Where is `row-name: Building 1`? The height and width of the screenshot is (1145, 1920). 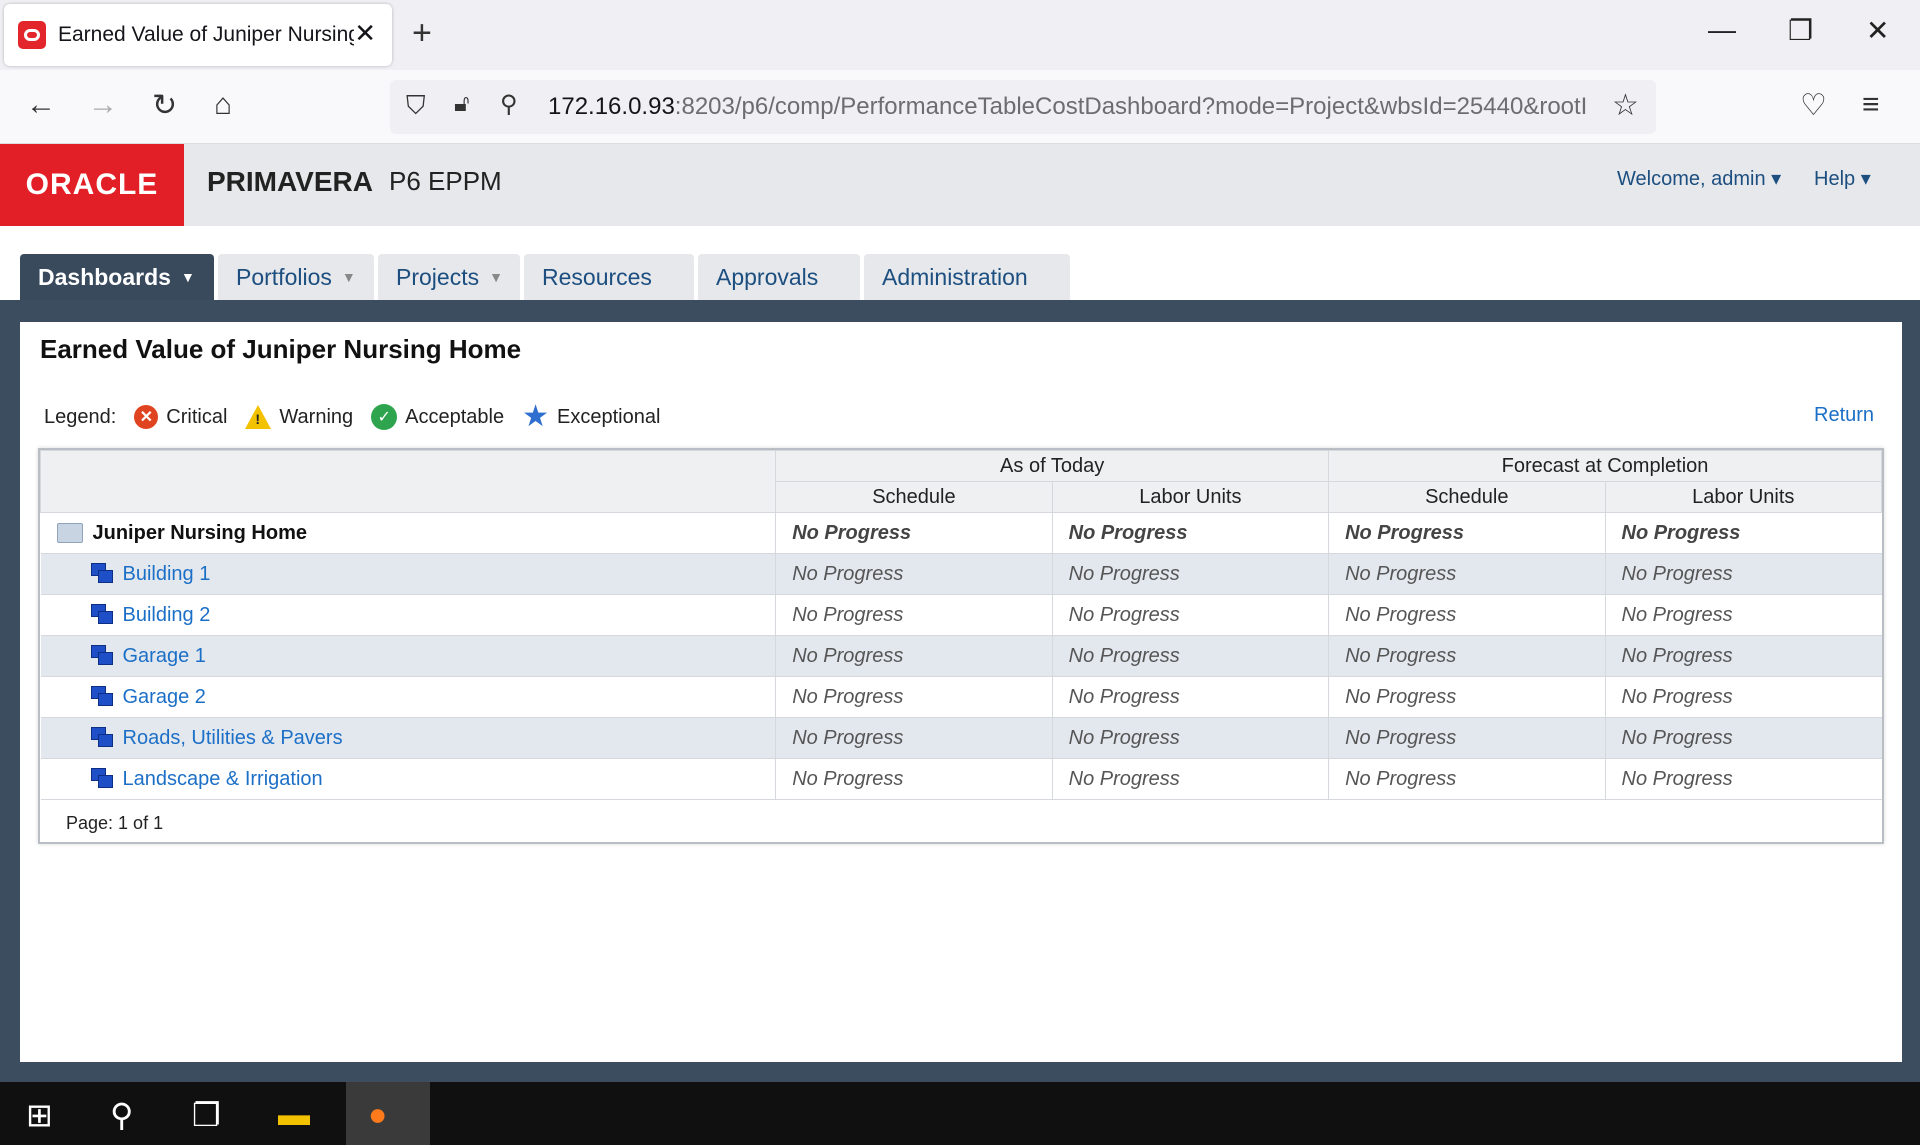
row-name: Building 1 is located at coordinates (408, 574).